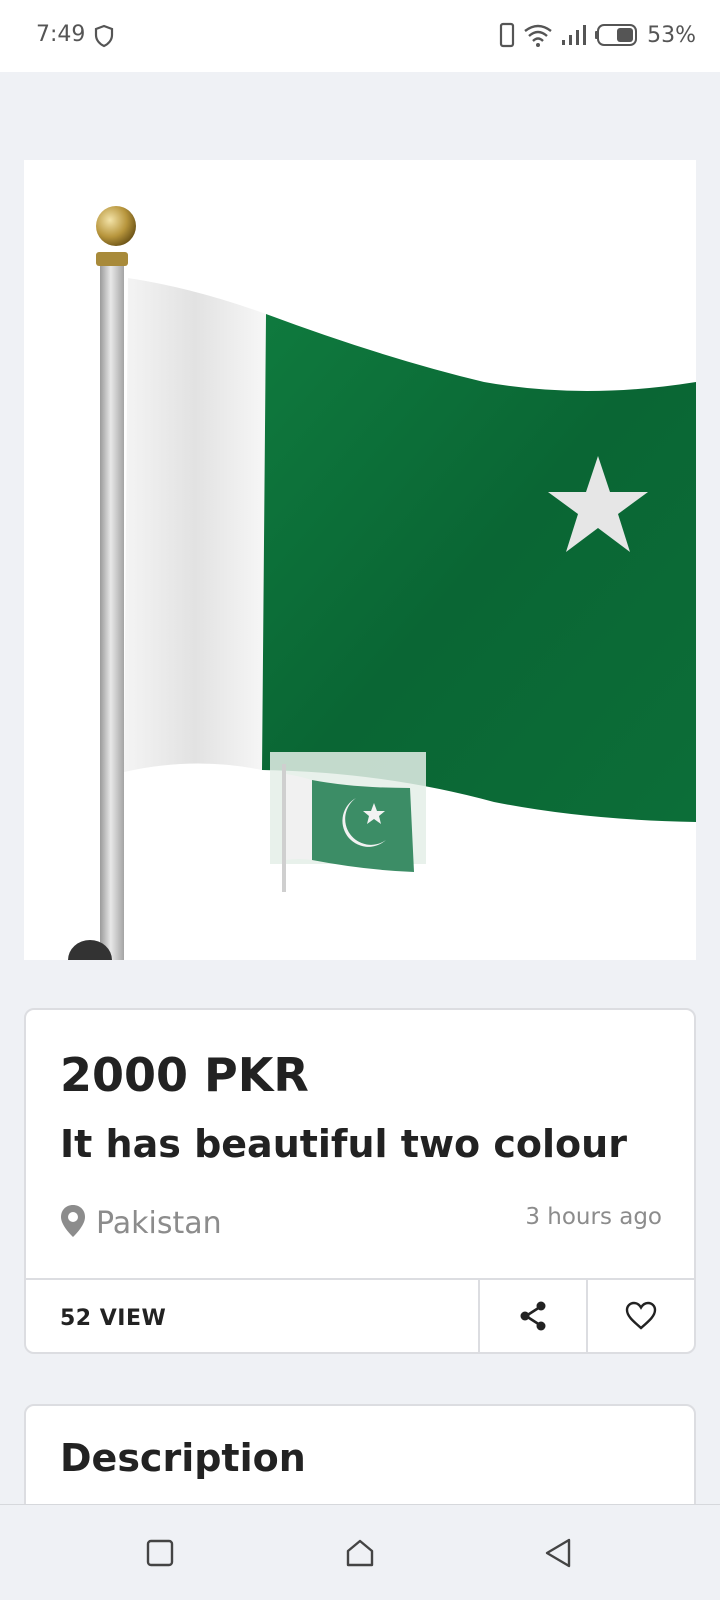 This screenshot has width=720, height=1600. Describe the element at coordinates (574, 35) in the screenshot. I see `signal-icon` at that location.